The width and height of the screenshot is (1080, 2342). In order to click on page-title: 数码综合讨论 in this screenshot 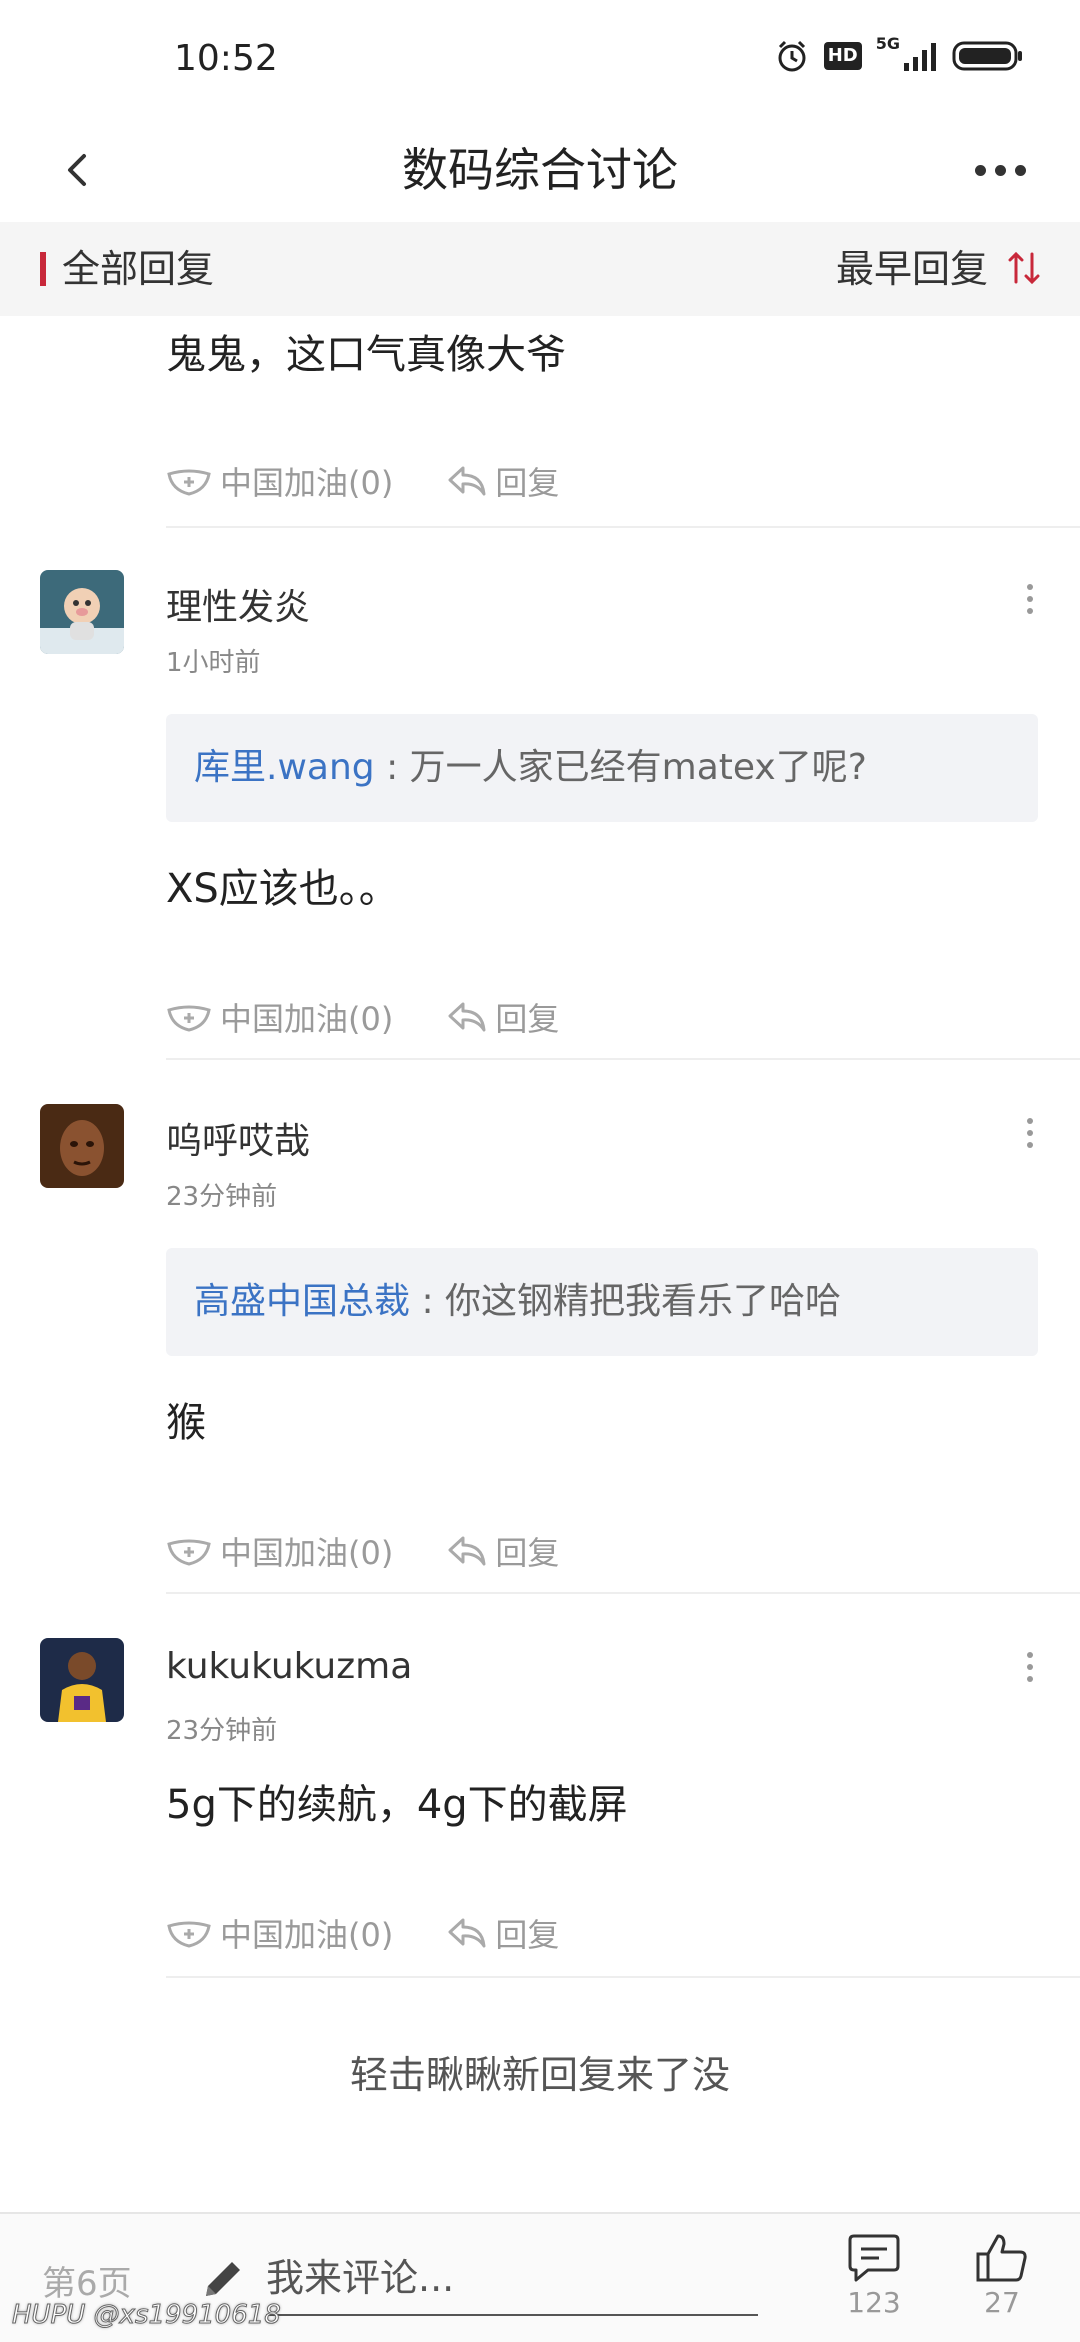, I will do `click(540, 170)`.